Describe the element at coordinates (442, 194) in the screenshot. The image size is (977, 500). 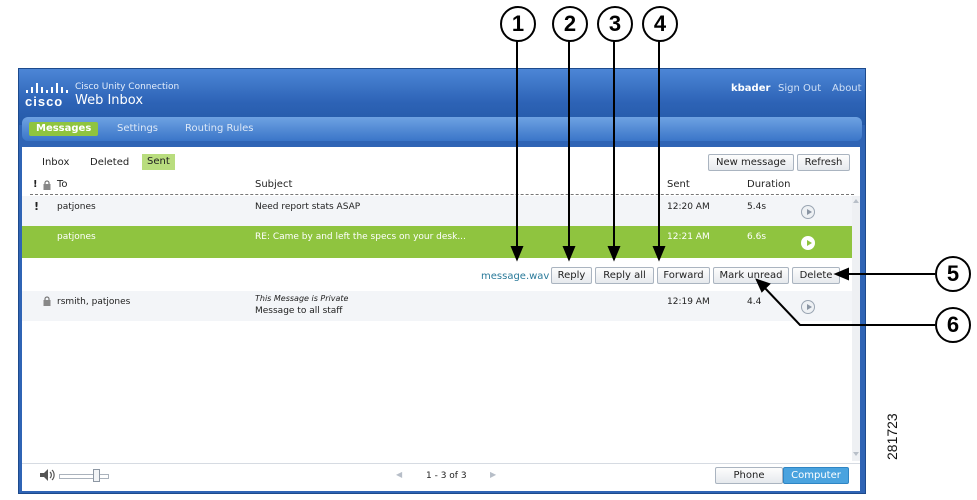
I see `header-divider` at that location.